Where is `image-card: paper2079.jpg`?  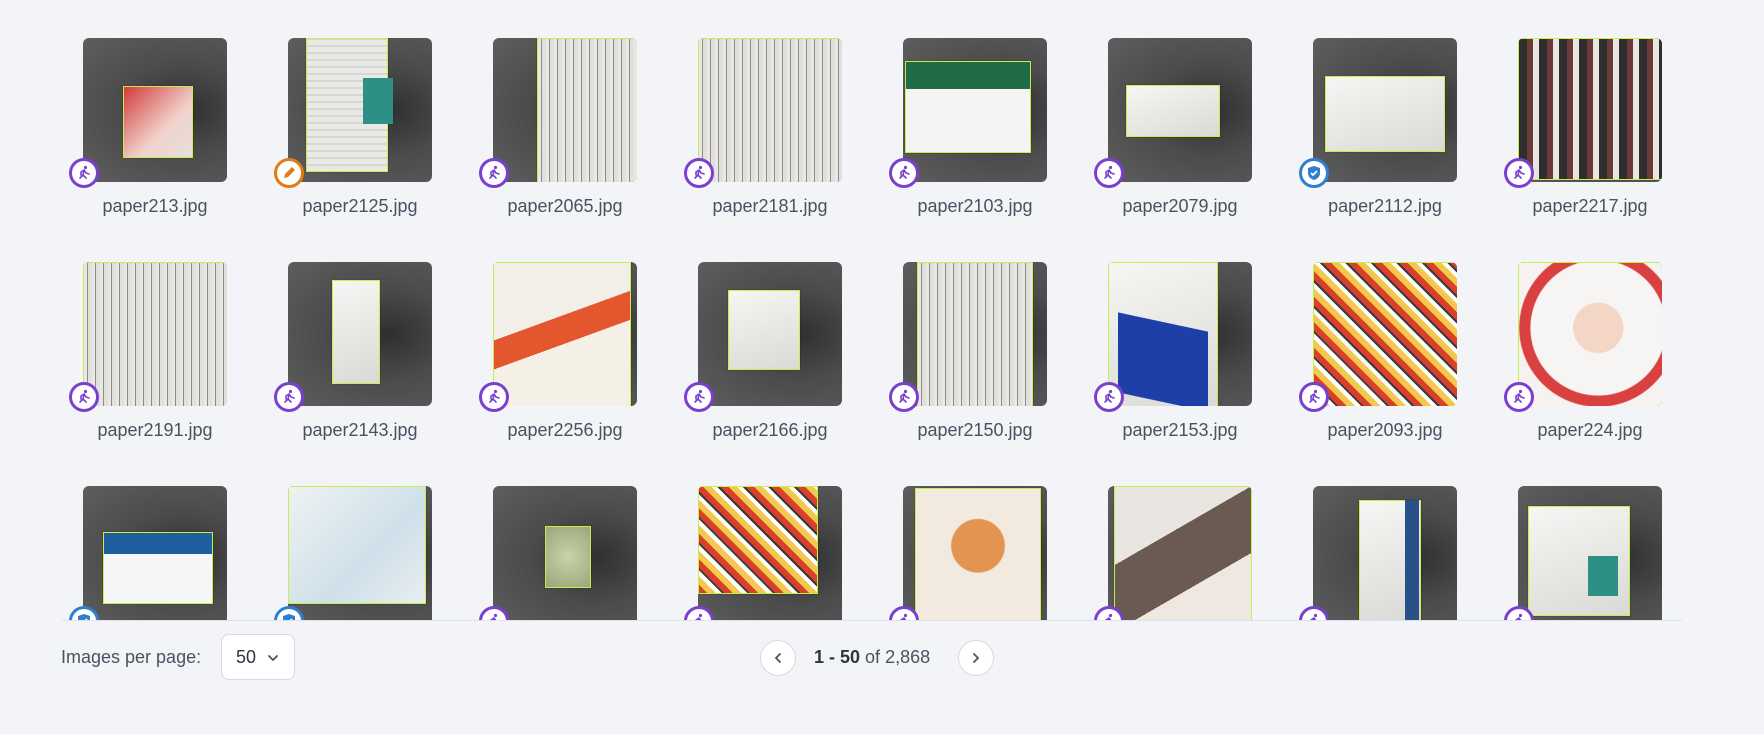 image-card: paper2079.jpg is located at coordinates (1189, 108).